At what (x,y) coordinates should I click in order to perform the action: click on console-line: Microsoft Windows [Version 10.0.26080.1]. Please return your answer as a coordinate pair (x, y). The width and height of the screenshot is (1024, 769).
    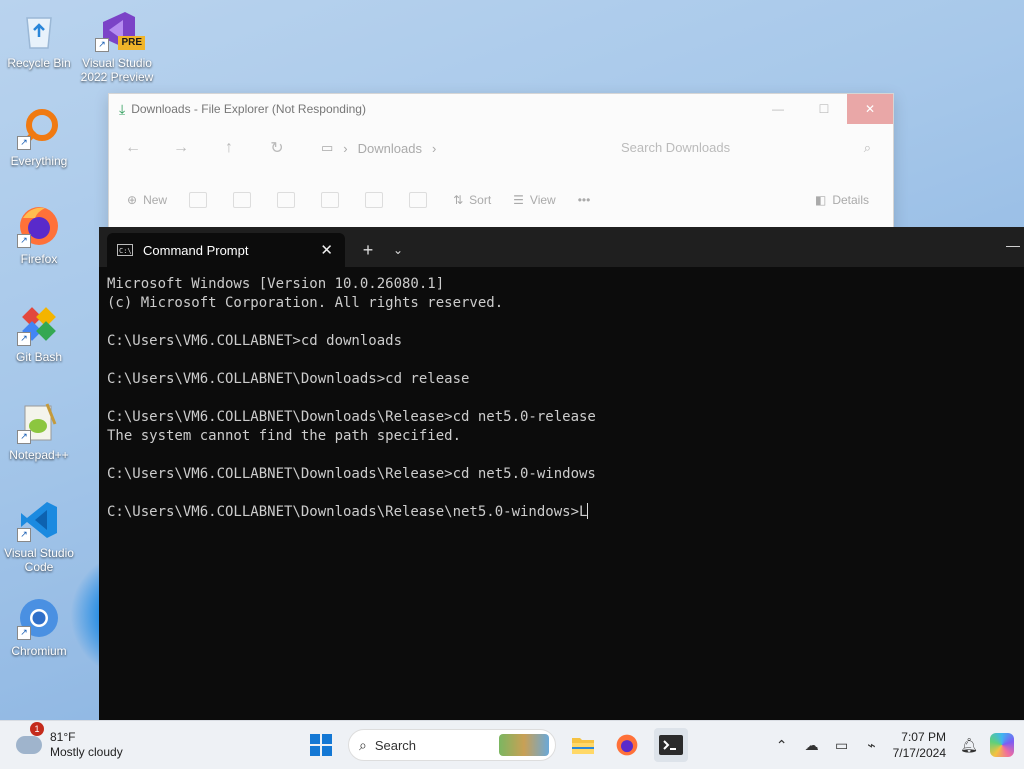
    Looking at the image, I should click on (276, 284).